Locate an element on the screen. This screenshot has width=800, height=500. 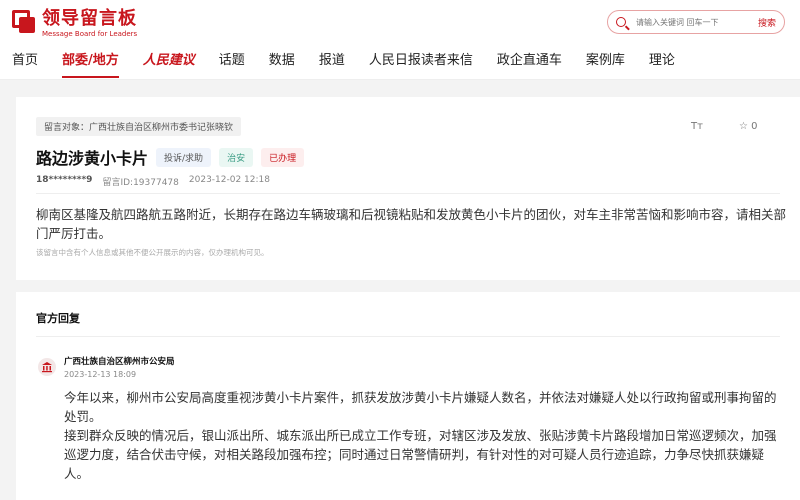
tag-field: 治安 is located at coordinates (236, 157).